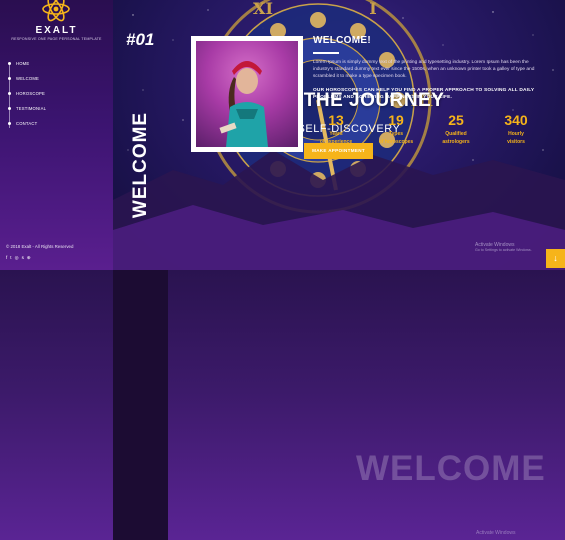 This screenshot has width=565, height=540. What do you see at coordinates (496, 533) in the screenshot?
I see `activate-windows-watermark: Activate Windows` at bounding box center [496, 533].